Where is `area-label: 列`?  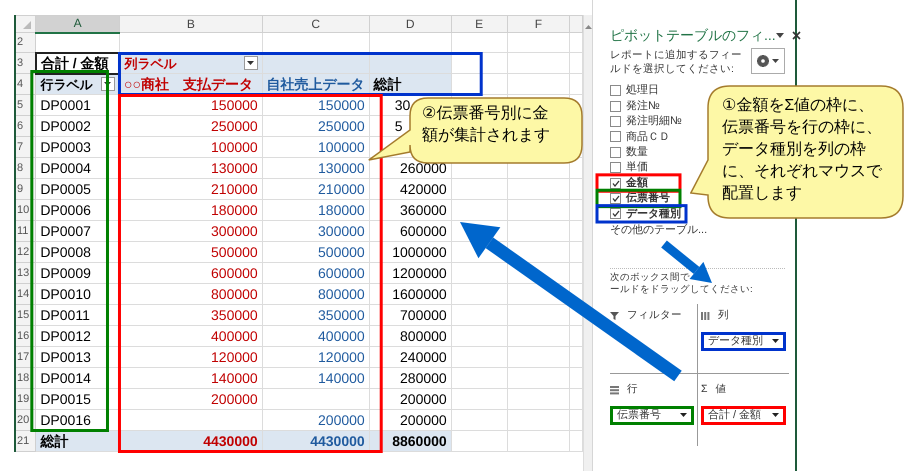 area-label: 列 is located at coordinates (723, 316).